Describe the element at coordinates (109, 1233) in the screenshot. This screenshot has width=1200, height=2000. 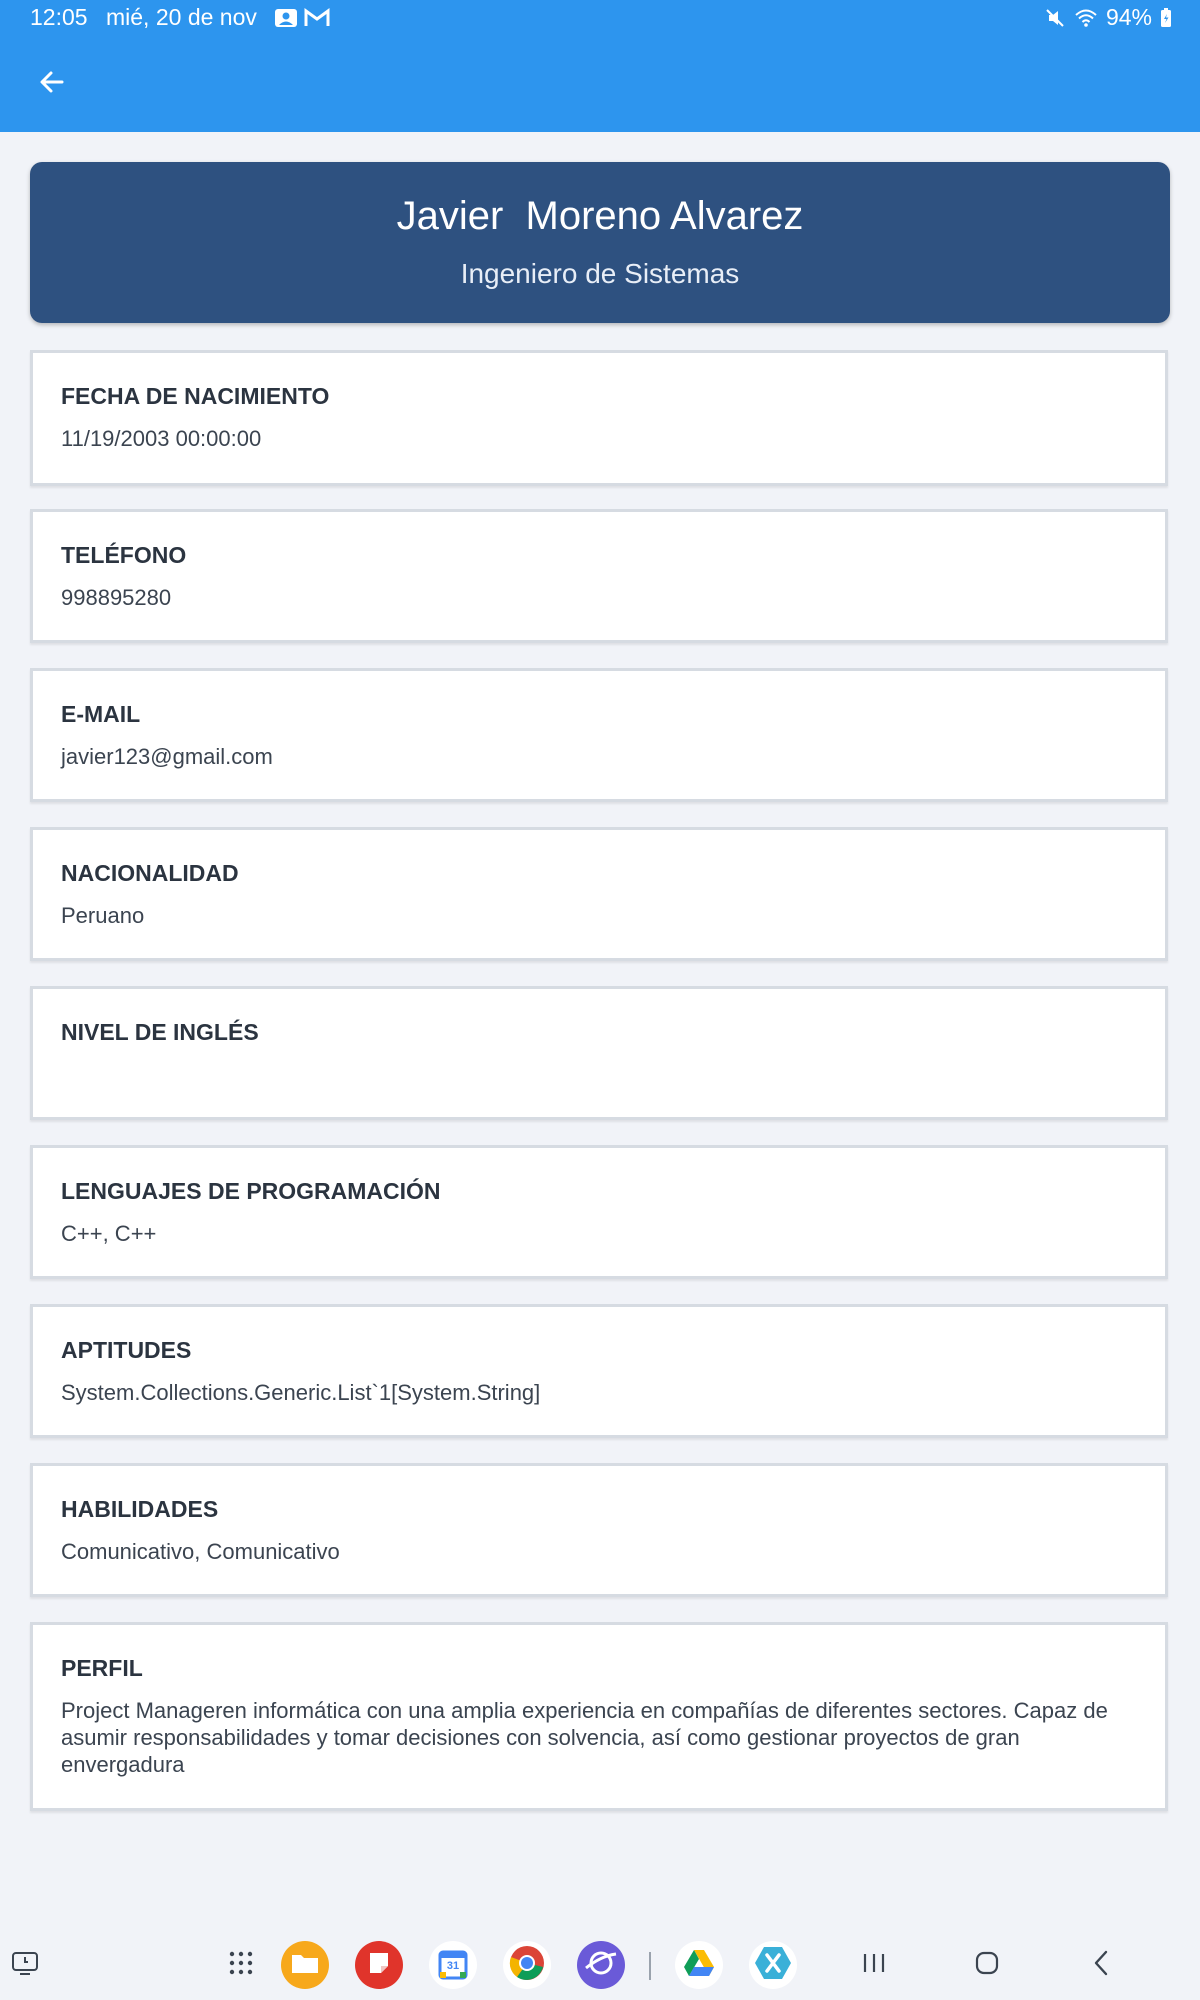
I see `card-value: C++, C++` at that location.